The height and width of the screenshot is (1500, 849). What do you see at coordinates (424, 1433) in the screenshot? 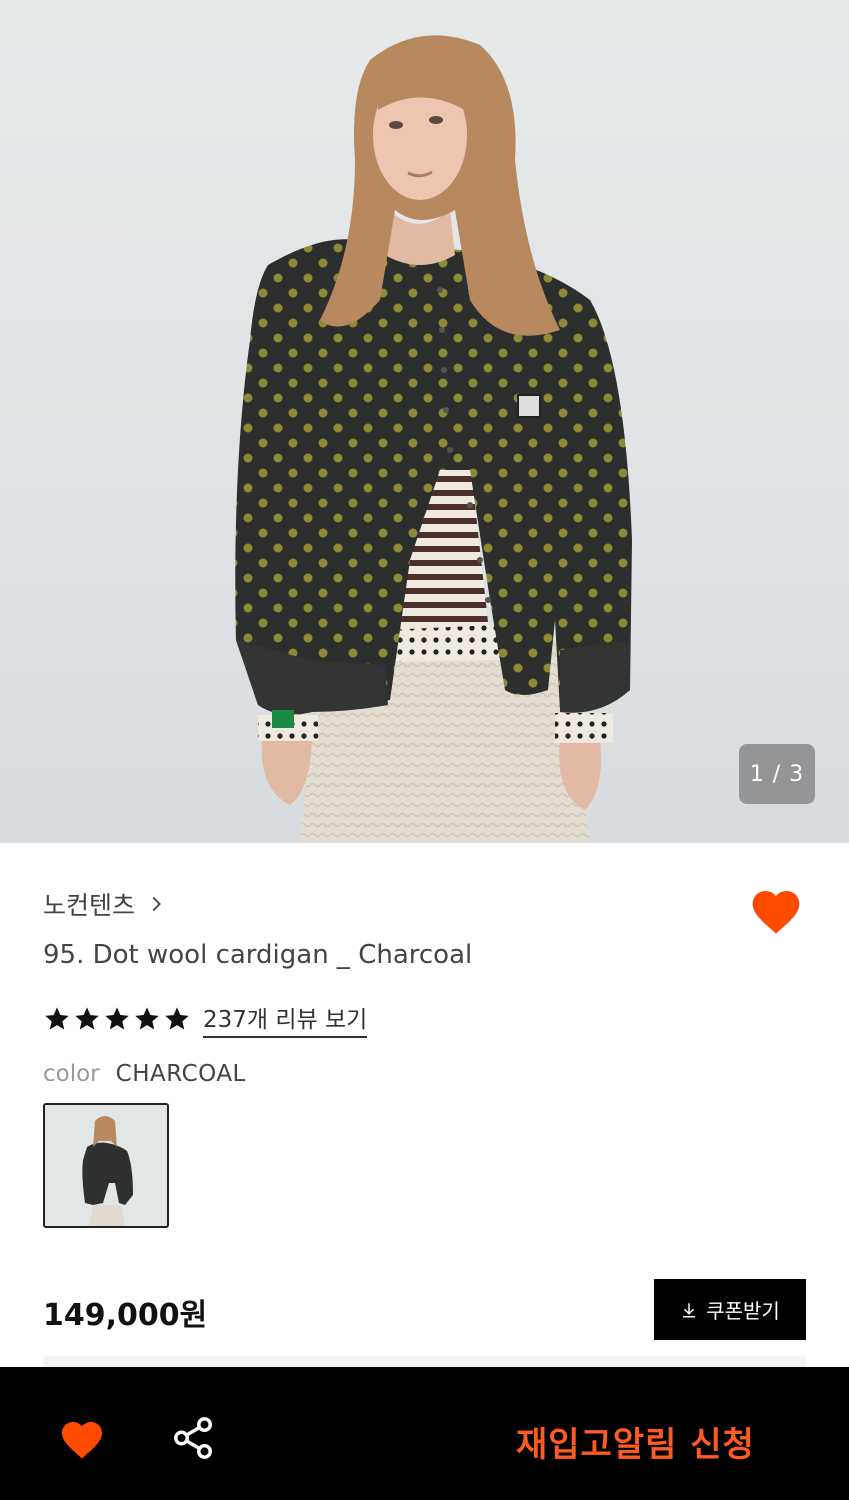
I see `bottom-action-bar: 재입고알림 신청` at bounding box center [424, 1433].